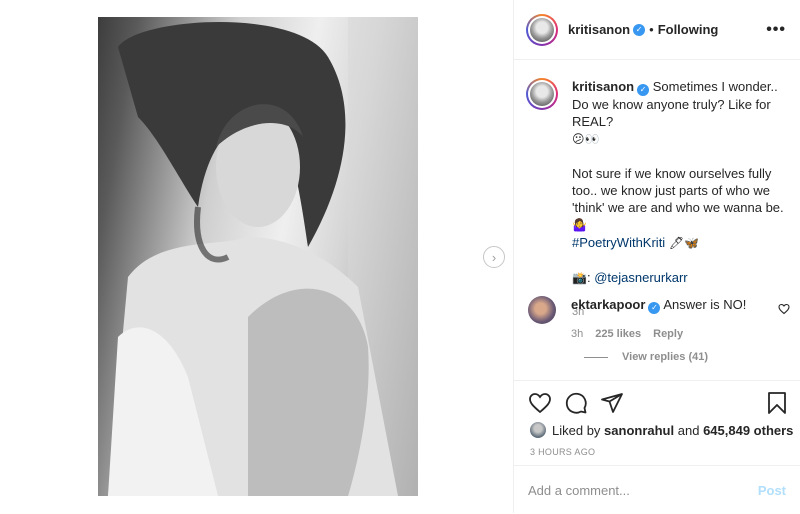 The height and width of the screenshot is (514, 800). What do you see at coordinates (577, 334) in the screenshot?
I see `comment-time: 3h` at bounding box center [577, 334].